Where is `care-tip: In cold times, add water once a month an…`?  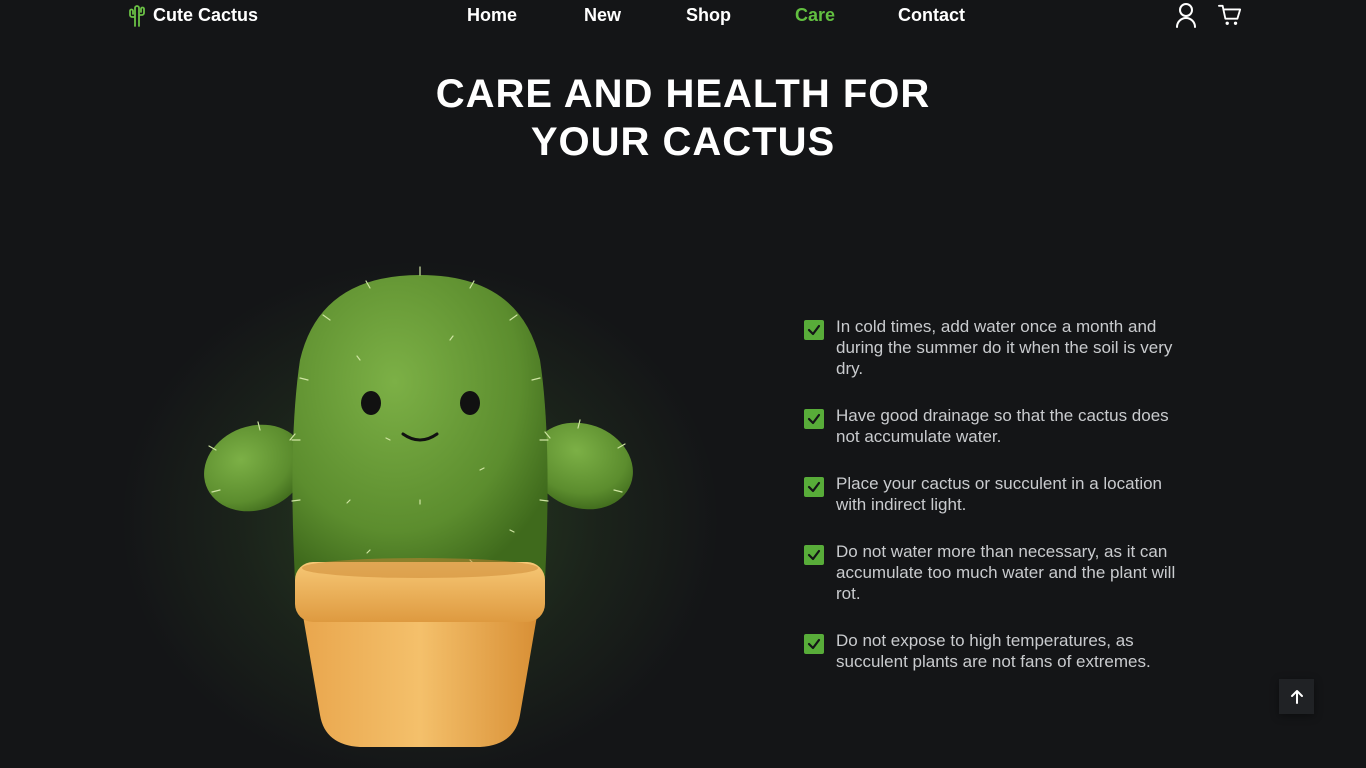 care-tip: In cold times, add water once a month an… is located at coordinates (1004, 347).